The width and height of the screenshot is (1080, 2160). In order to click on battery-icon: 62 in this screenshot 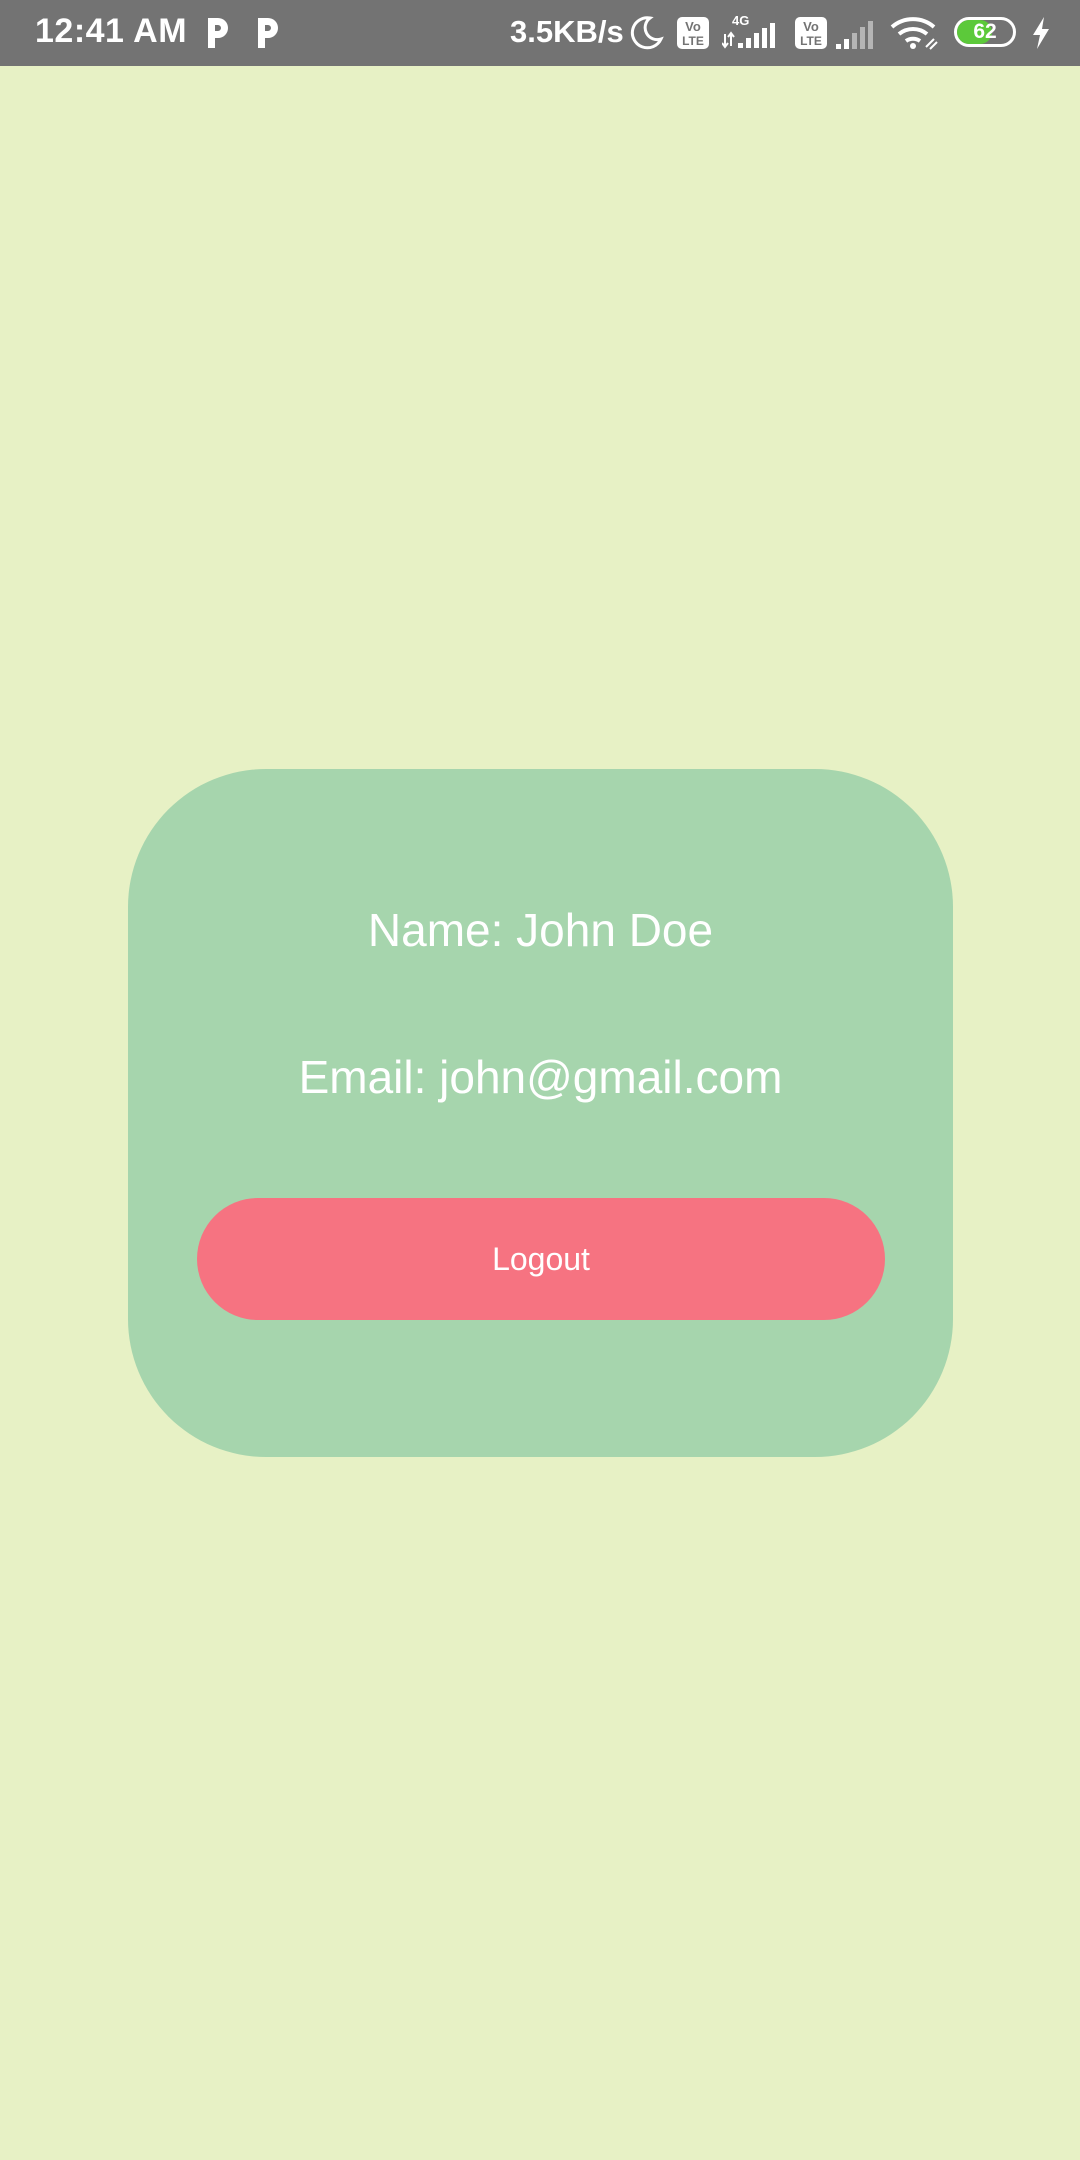, I will do `click(985, 32)`.